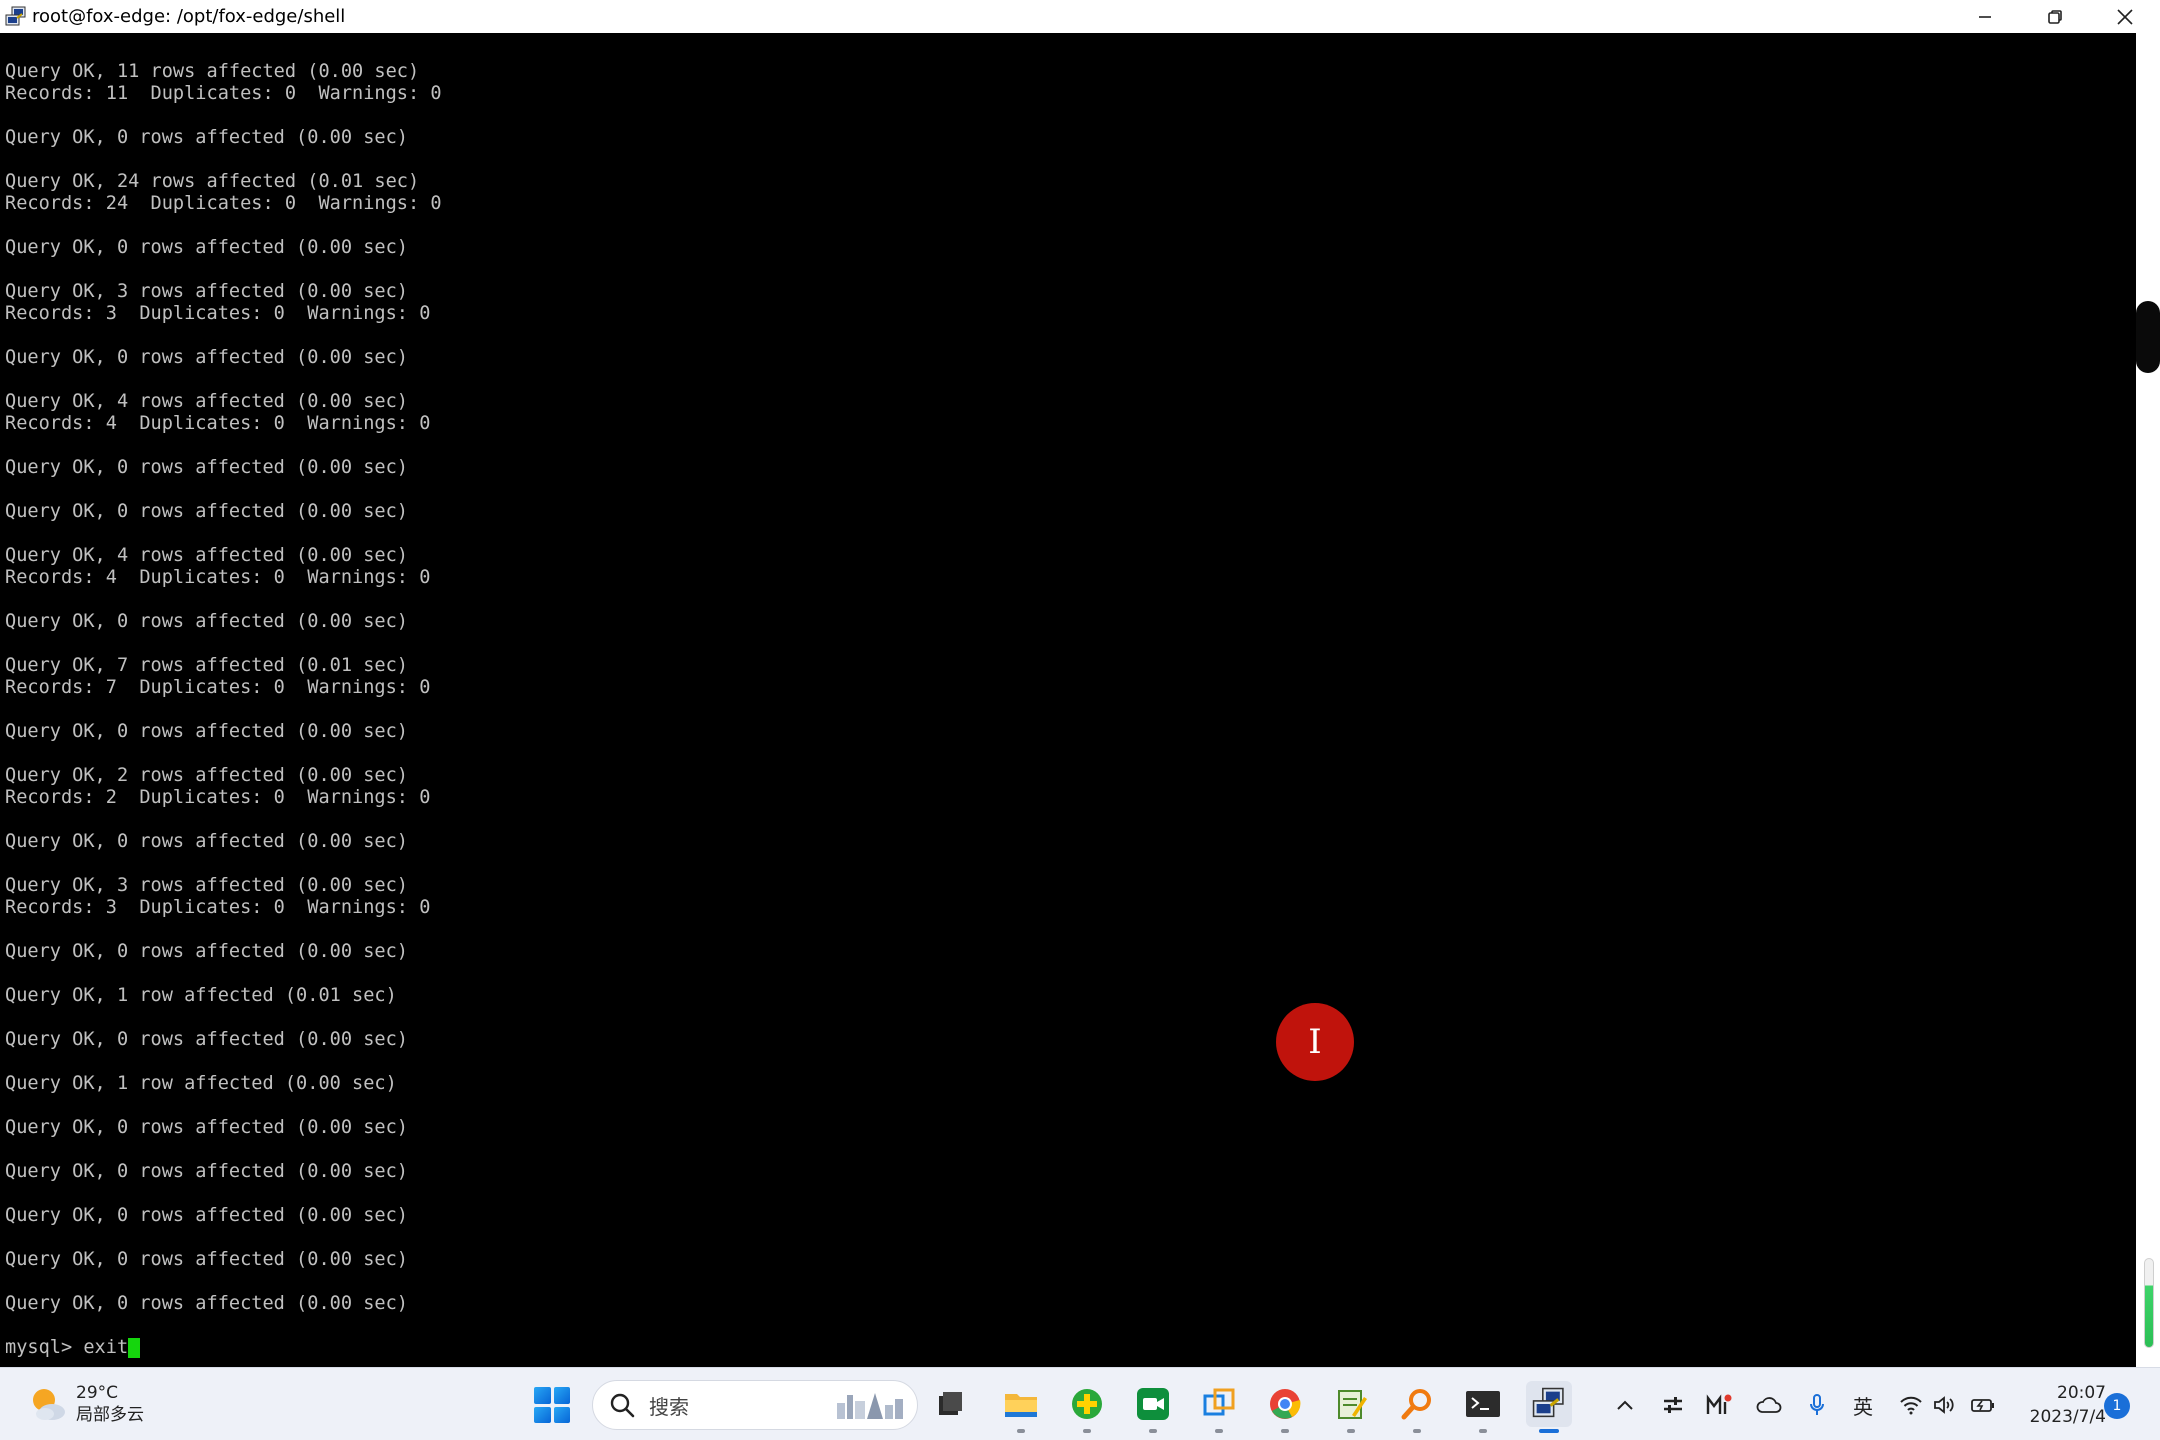  I want to click on sliders-icon, so click(1673, 1405).